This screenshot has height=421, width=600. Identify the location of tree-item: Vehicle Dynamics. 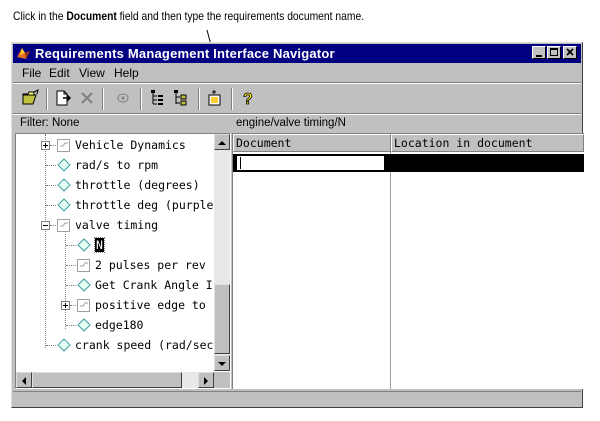
(123, 145).